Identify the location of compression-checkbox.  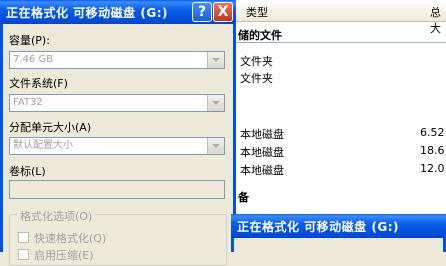
(23, 254).